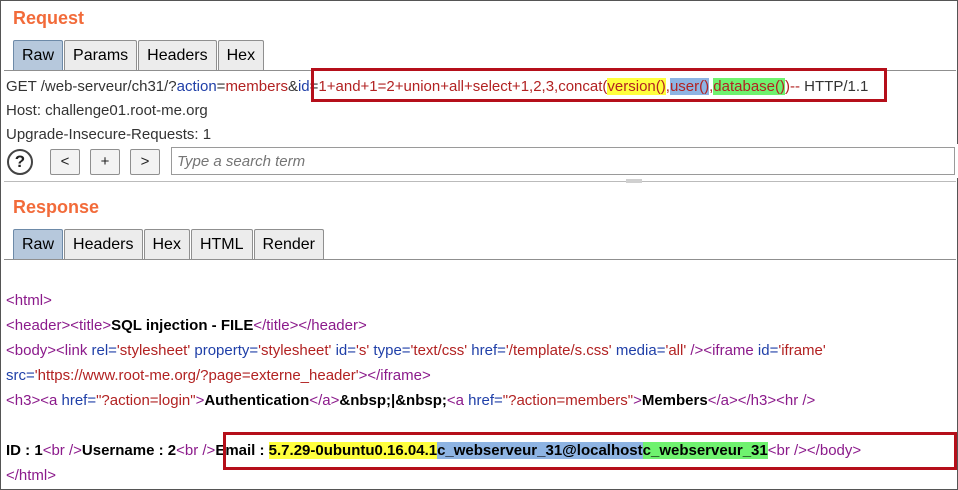 This screenshot has width=958, height=490. Describe the element at coordinates (802, 350) in the screenshot. I see `html-value: 'iframe'` at that location.